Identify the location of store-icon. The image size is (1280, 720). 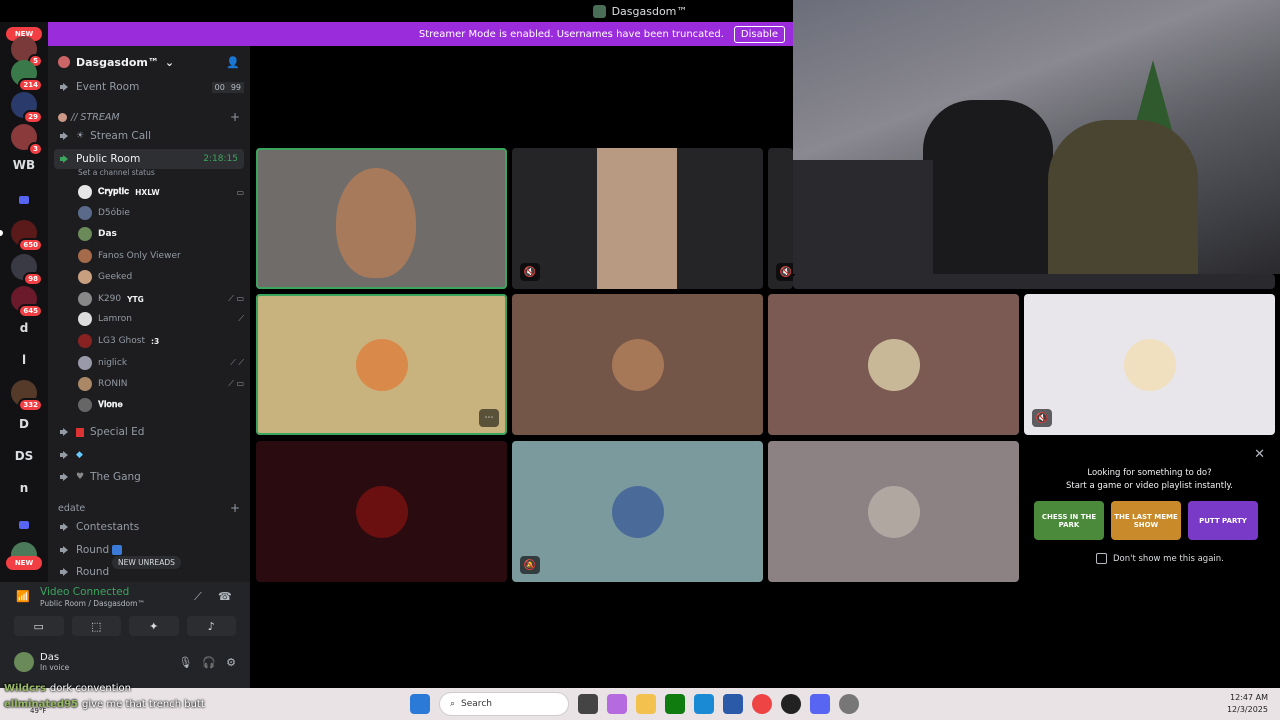
(733, 704).